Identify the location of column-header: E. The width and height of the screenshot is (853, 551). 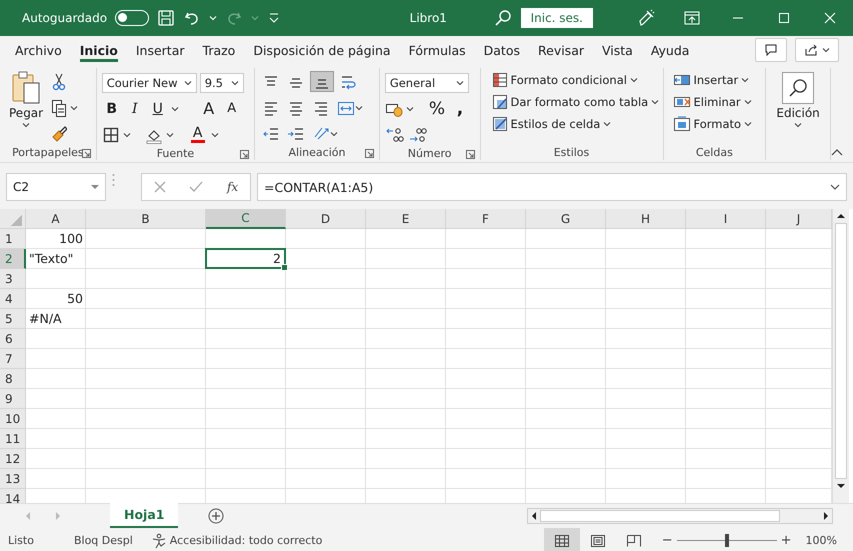
(406, 219).